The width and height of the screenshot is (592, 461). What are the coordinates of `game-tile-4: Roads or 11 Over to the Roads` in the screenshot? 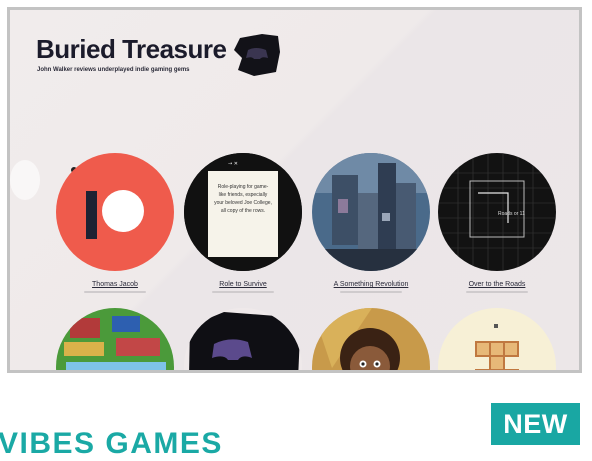 It's located at (497, 223).